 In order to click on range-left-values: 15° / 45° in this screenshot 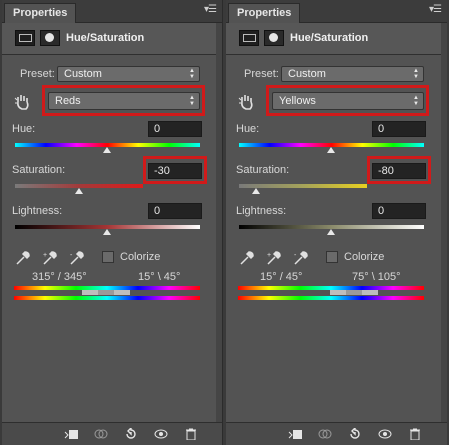, I will do `click(281, 277)`.